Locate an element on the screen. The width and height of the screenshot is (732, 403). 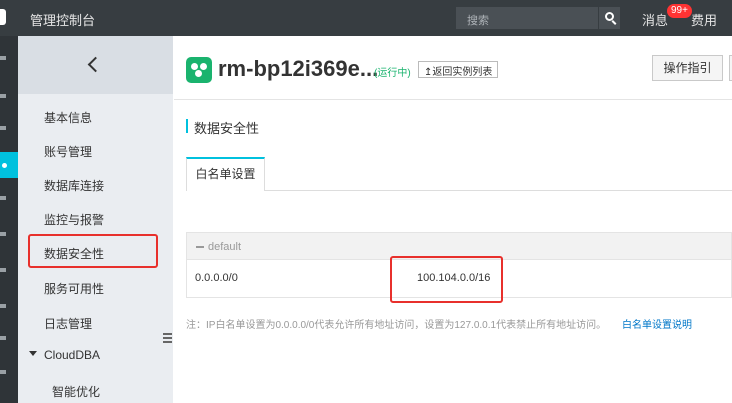
search-button is located at coordinates (609, 18).